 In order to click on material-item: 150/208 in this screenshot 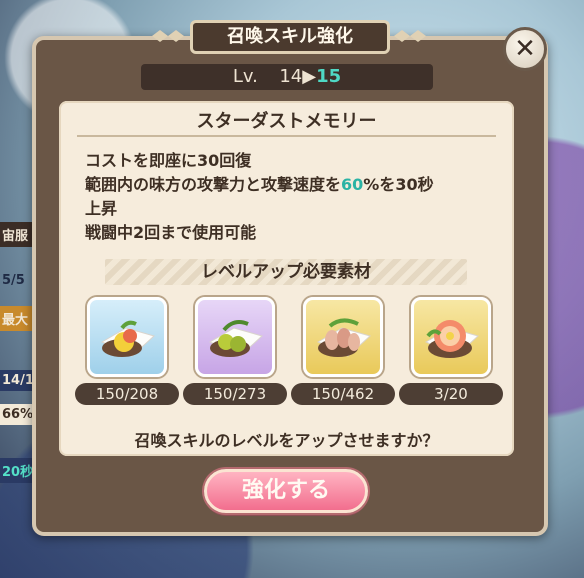, I will do `click(126, 353)`.